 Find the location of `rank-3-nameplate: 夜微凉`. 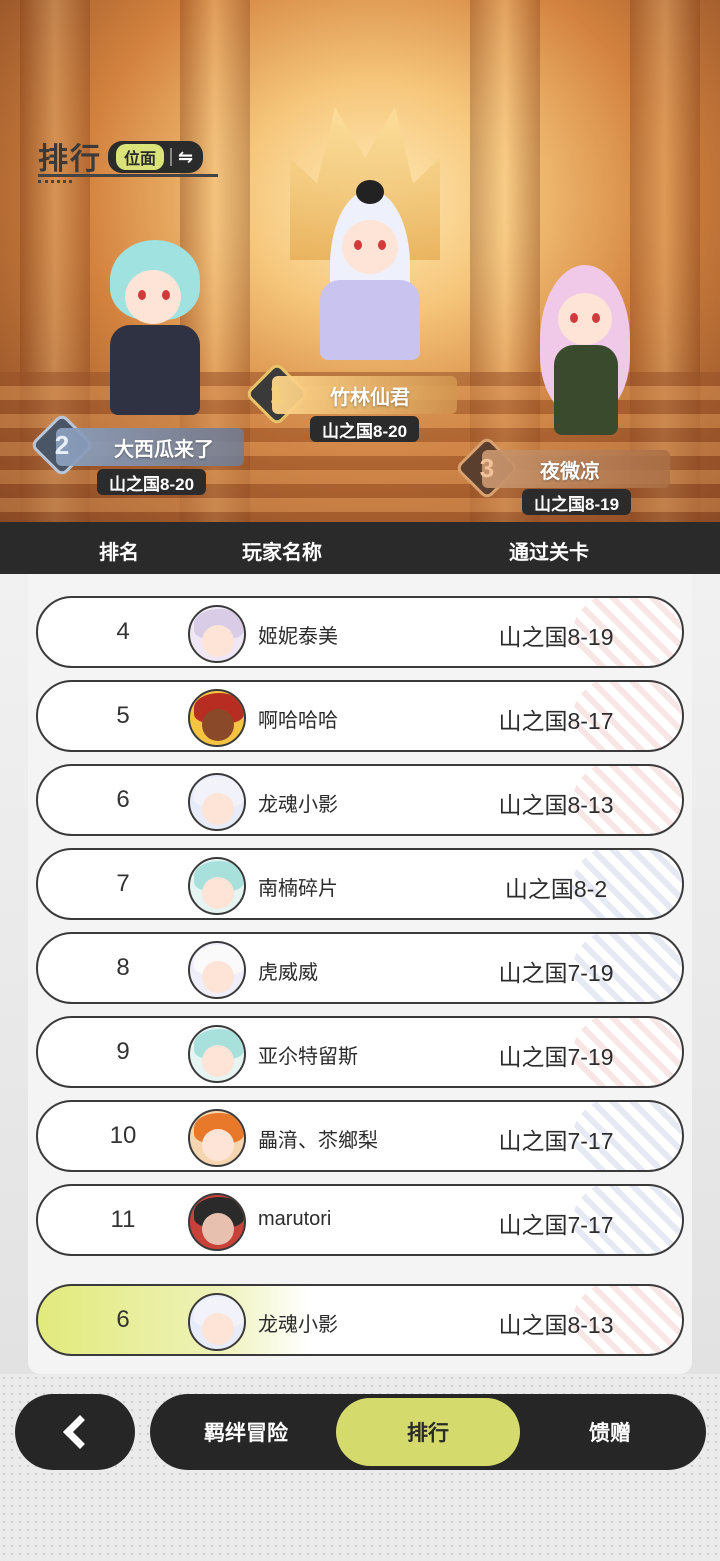

rank-3-nameplate: 夜微凉 is located at coordinates (576, 469).